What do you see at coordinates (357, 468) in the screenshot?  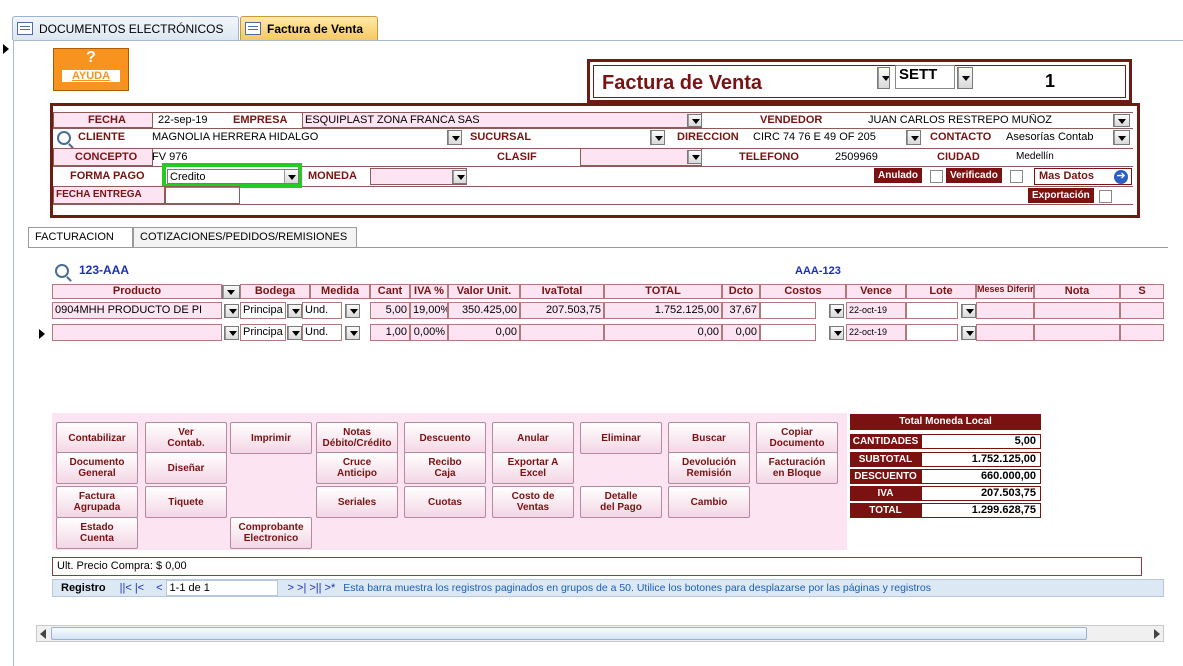 I see `cruce-button: Cruce Anticipo` at bounding box center [357, 468].